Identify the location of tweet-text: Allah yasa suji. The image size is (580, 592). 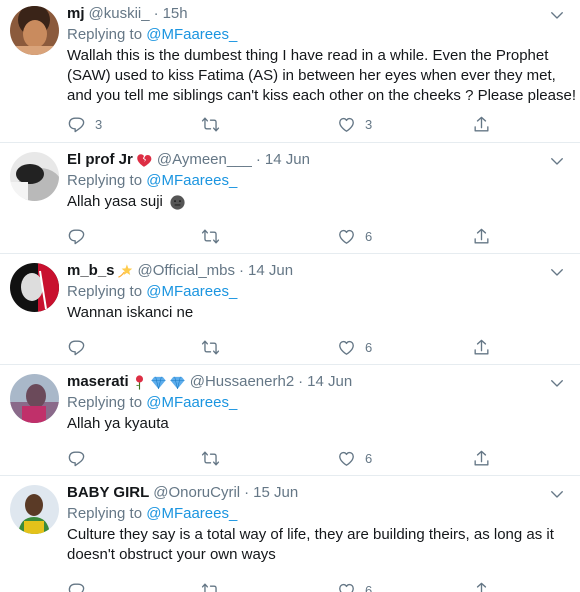
(115, 201).